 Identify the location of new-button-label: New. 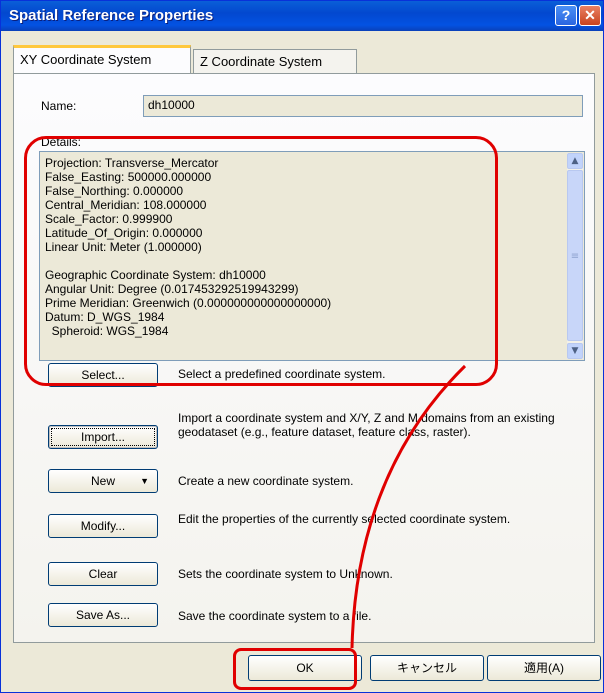
(102, 481).